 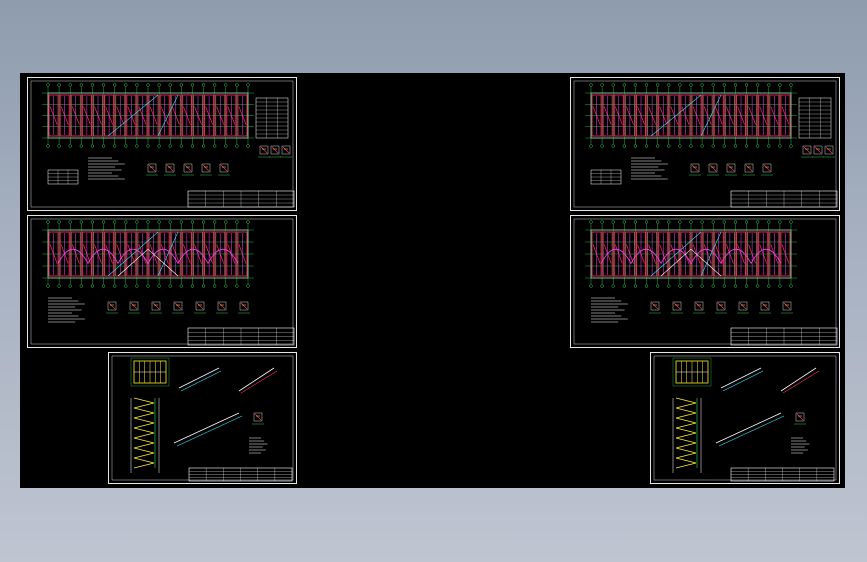 What do you see at coordinates (202, 418) in the screenshot?
I see `drawing-sheet-stair-detail` at bounding box center [202, 418].